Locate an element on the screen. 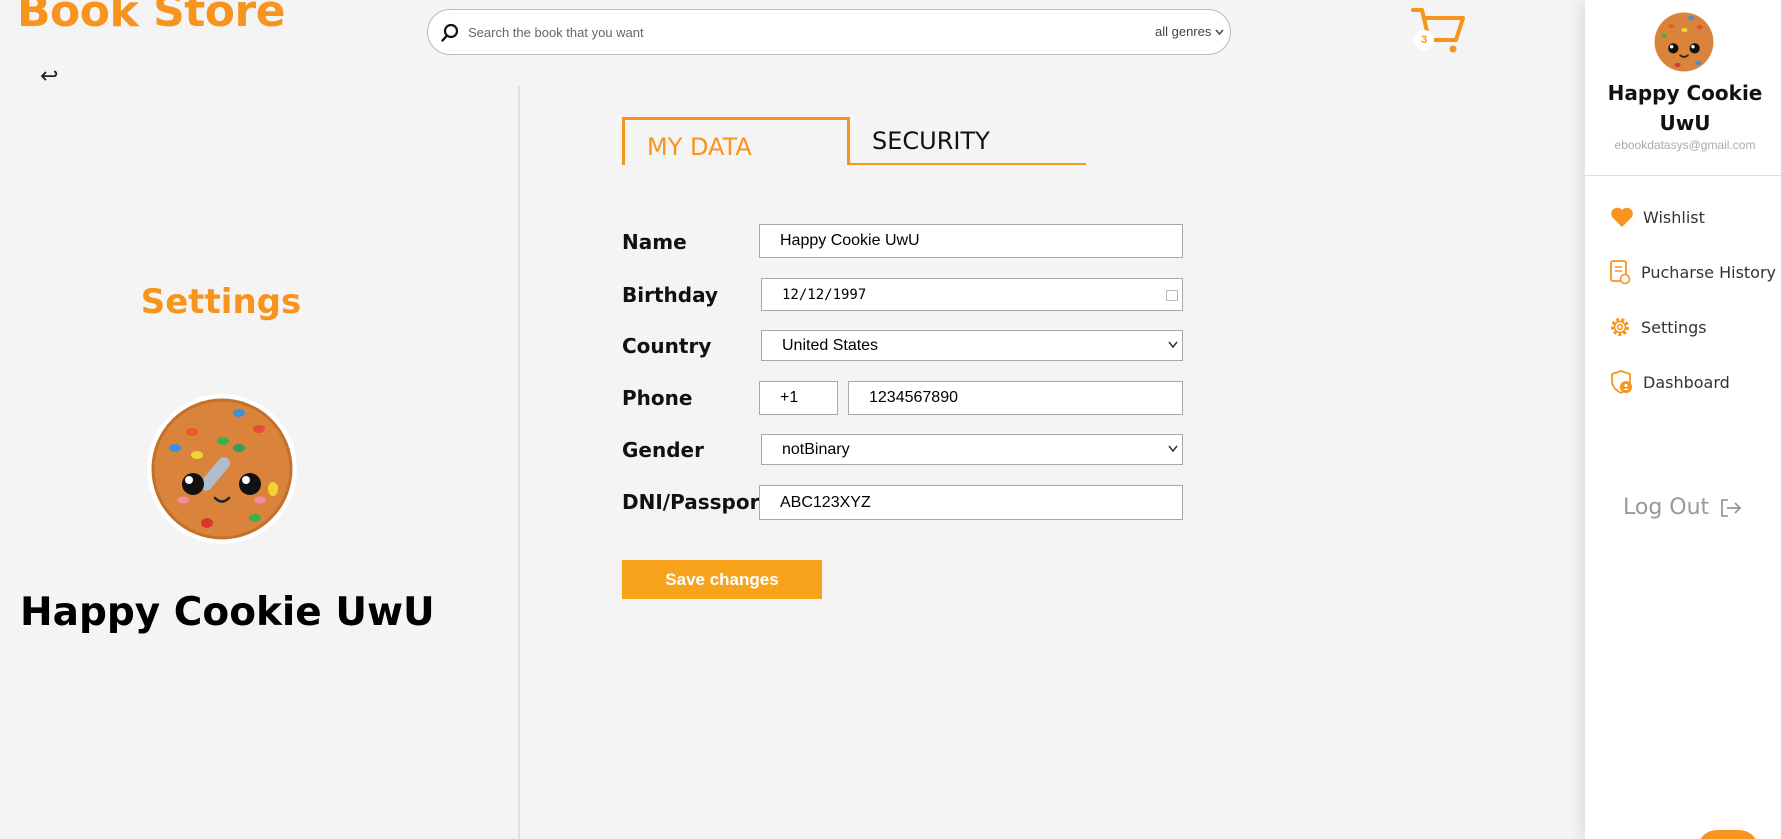 The image size is (1781, 839). drawer-item-label: Dashboard is located at coordinates (1686, 382).